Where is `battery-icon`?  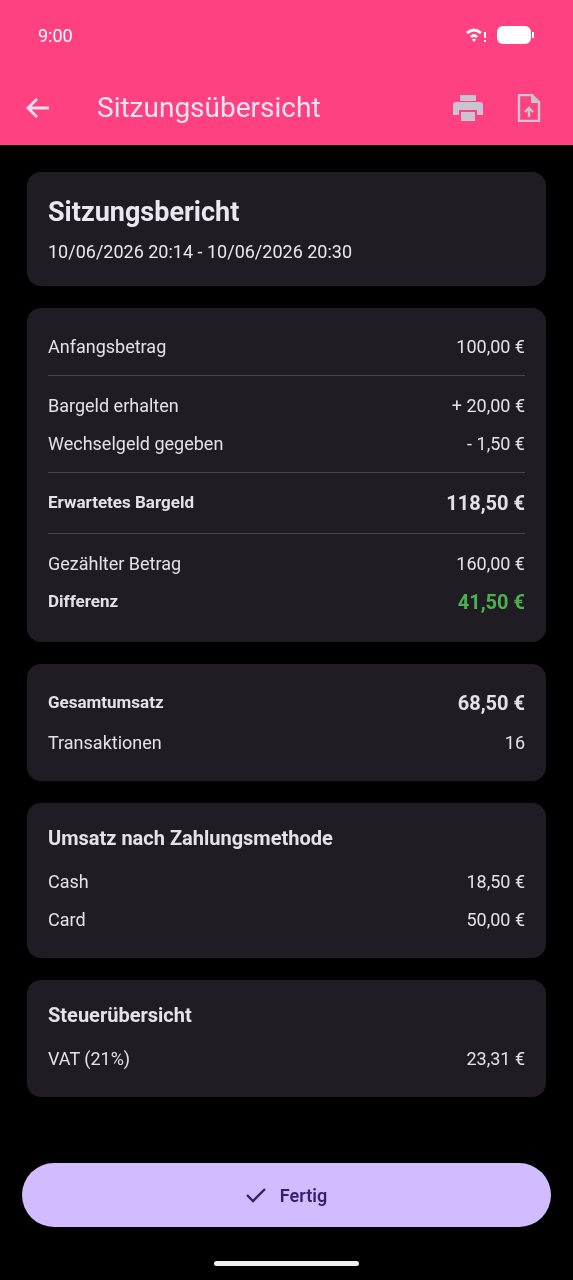 battery-icon is located at coordinates (516, 35).